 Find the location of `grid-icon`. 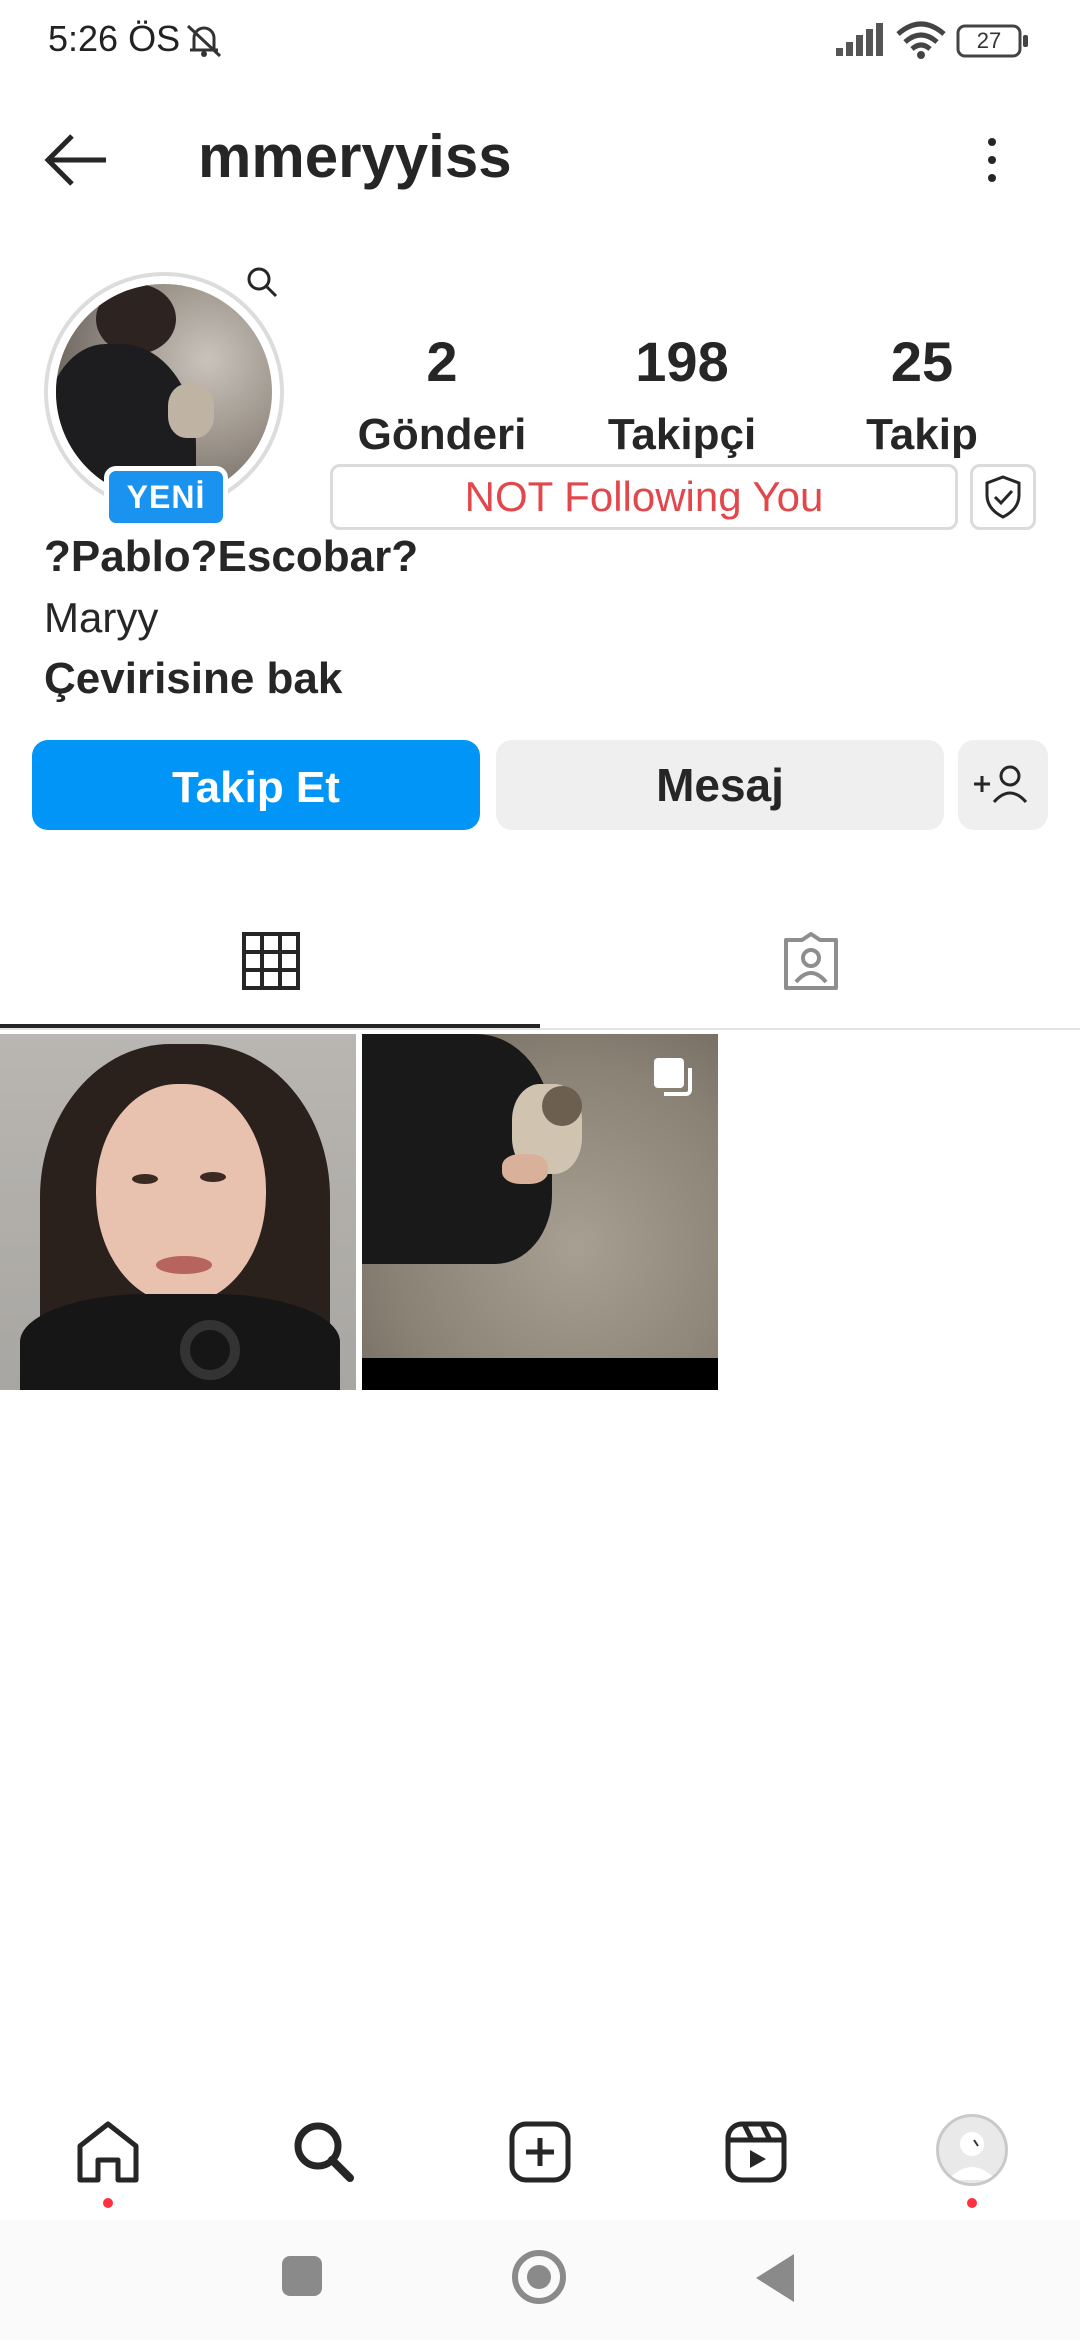

grid-icon is located at coordinates (271, 961).